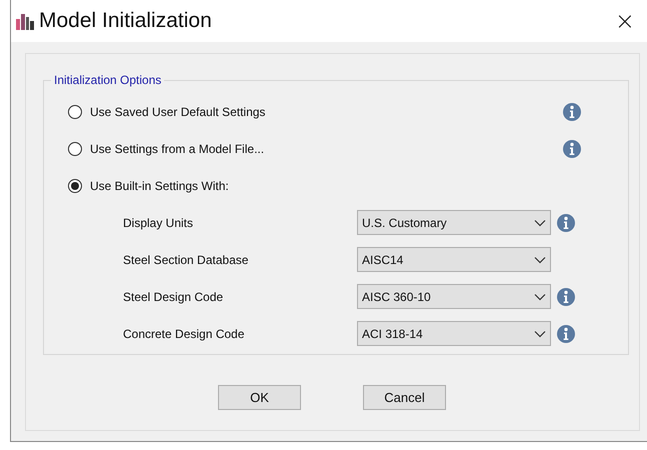 The image size is (647, 450). I want to click on setting-label: Steel Section Database, so click(186, 259).